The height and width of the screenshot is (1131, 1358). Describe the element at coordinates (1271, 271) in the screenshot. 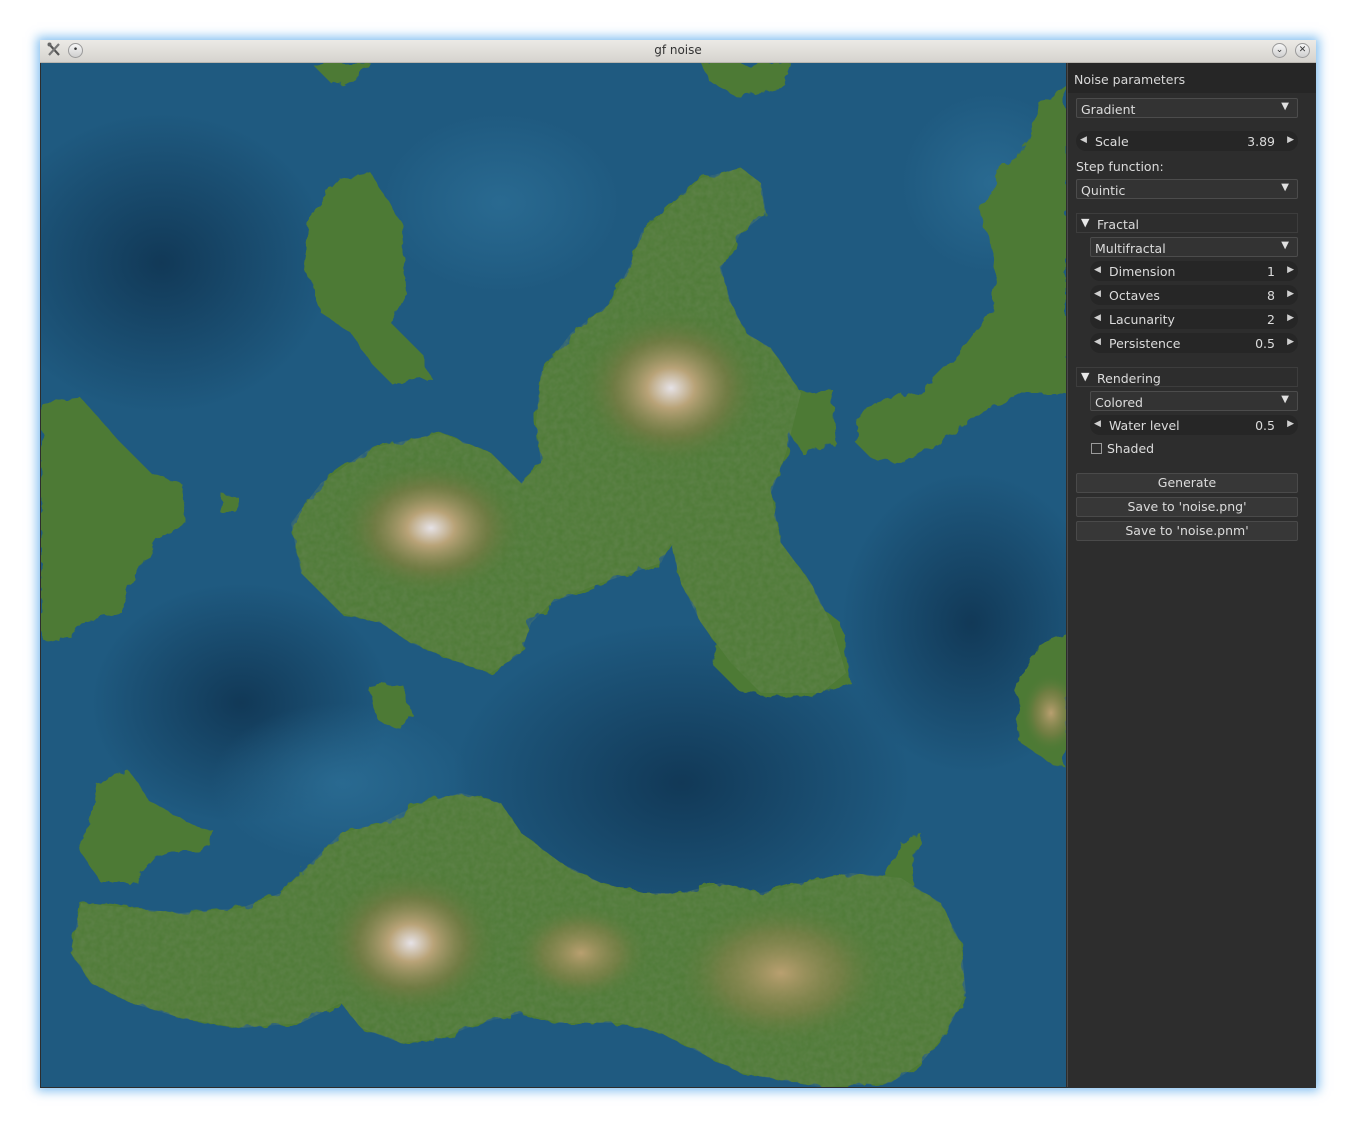

I see `dimension-value: 1` at that location.